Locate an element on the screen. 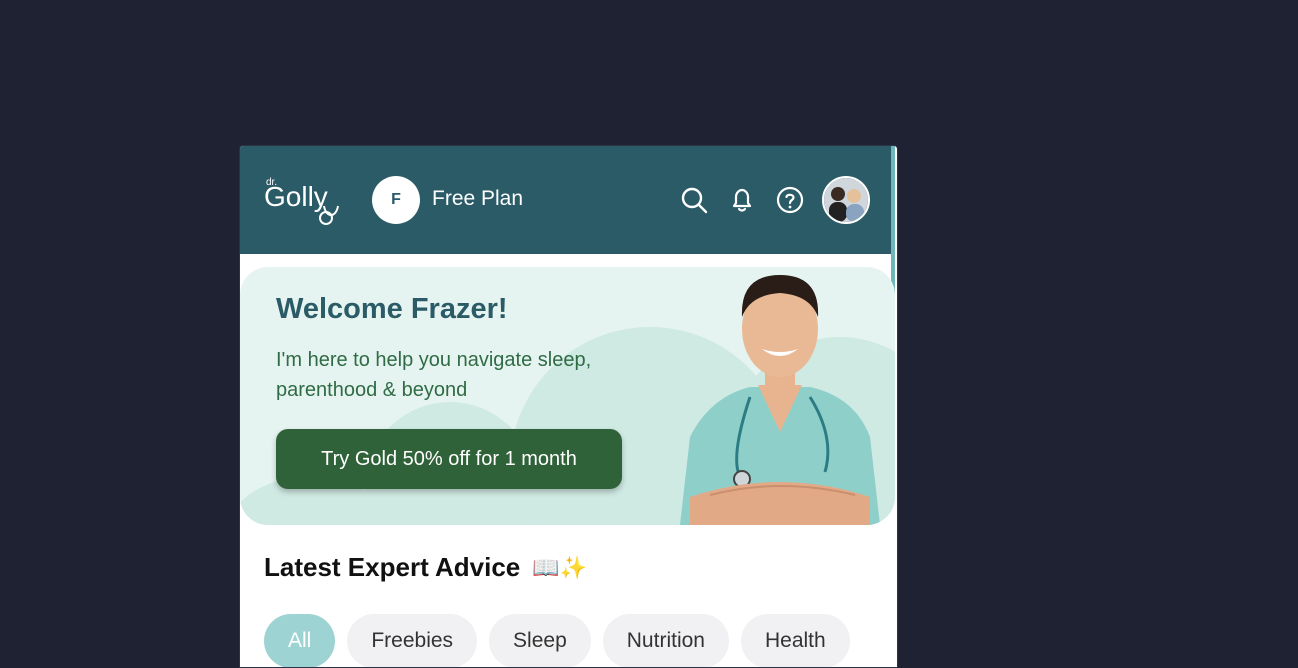 The height and width of the screenshot is (668, 1298). plan-label: Free Plan is located at coordinates (477, 199).